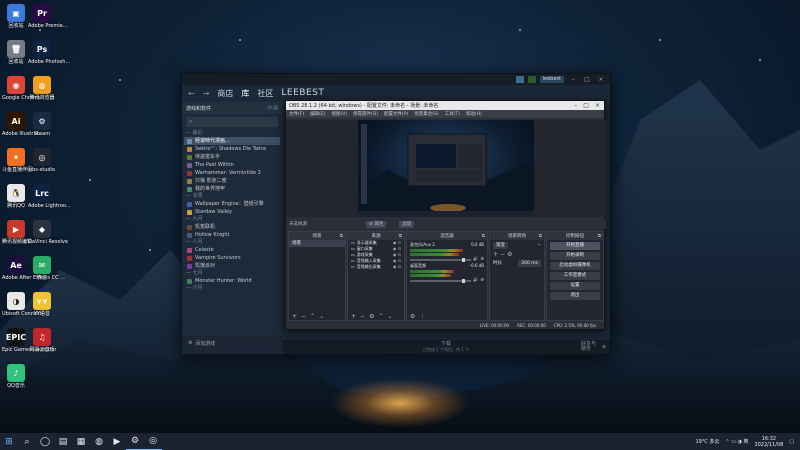  Describe the element at coordinates (426, 114) in the screenshot. I see `menu-item: 场景集合(S)` at that location.